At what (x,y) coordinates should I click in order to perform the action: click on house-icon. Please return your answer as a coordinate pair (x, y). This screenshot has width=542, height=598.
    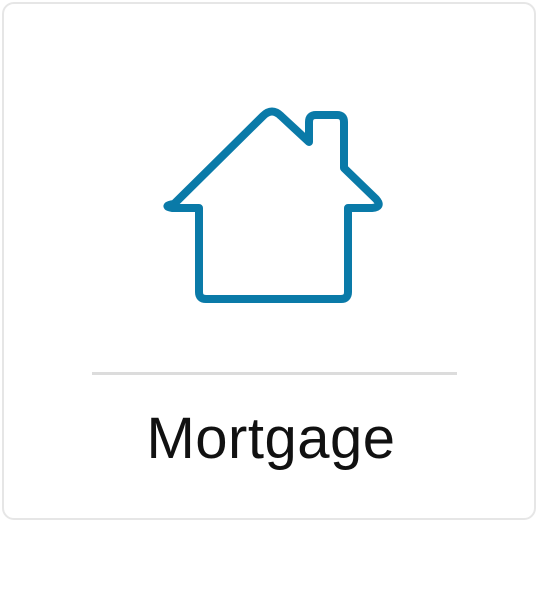
    Looking at the image, I should click on (272, 204).